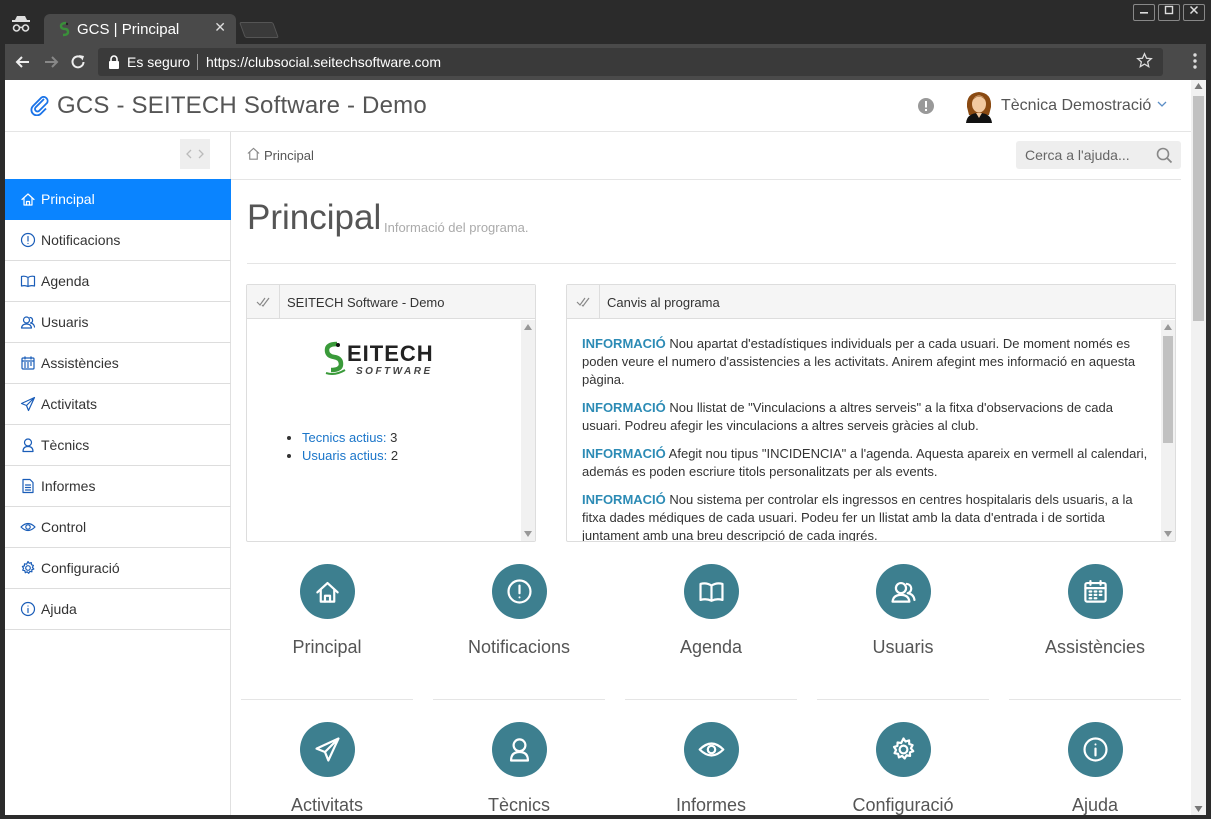 The image size is (1211, 819). I want to click on tile-notificacions: Notificacions, so click(519, 624).